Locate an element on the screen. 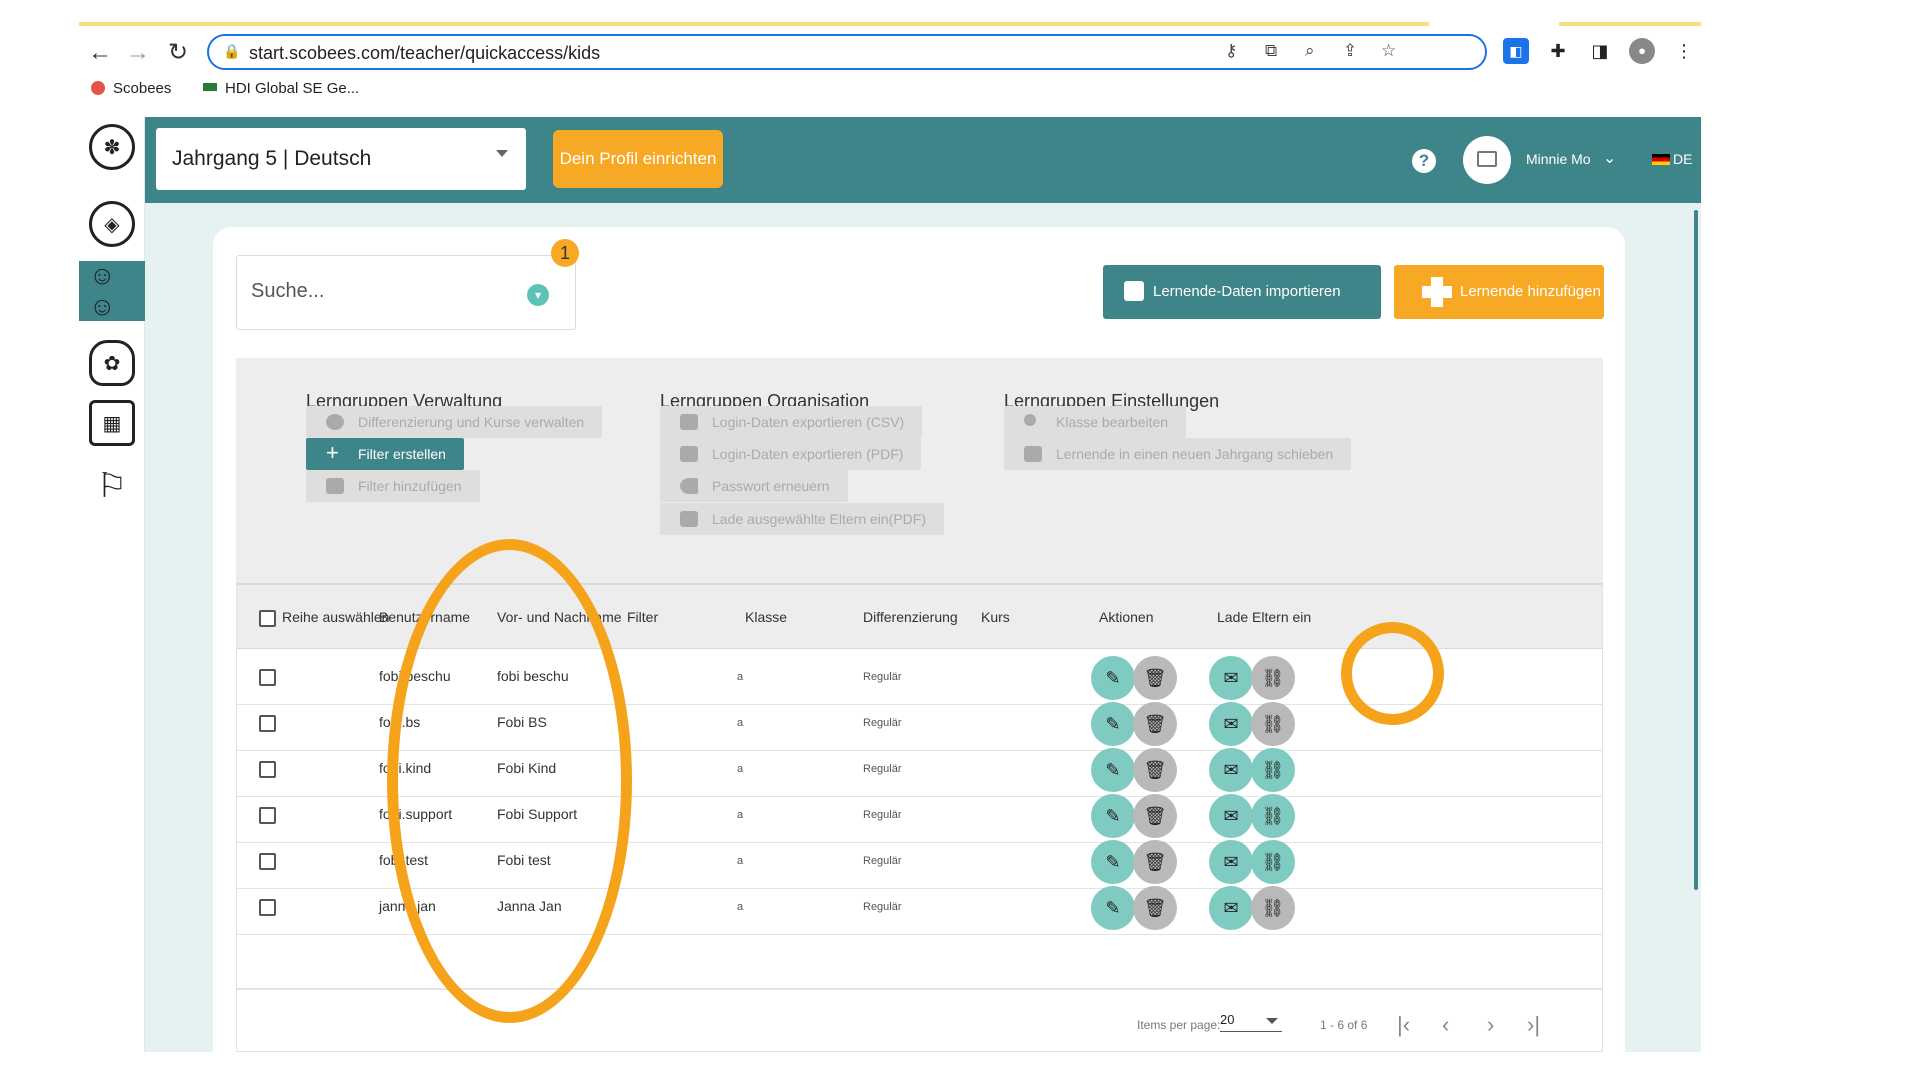  edit-class-button: Klasse bearbeiten is located at coordinates (1095, 422).